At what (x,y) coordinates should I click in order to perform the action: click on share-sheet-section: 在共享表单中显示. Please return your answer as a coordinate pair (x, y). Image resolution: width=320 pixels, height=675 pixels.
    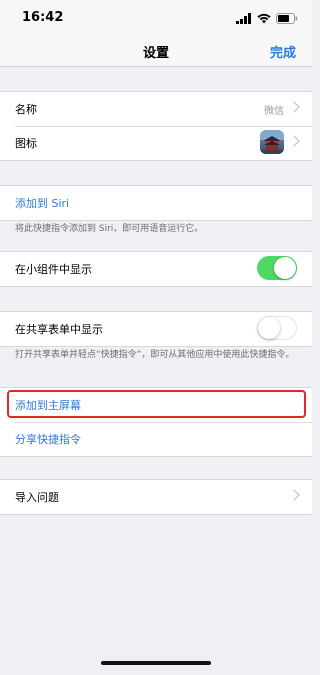
    Looking at the image, I should click on (156, 329).